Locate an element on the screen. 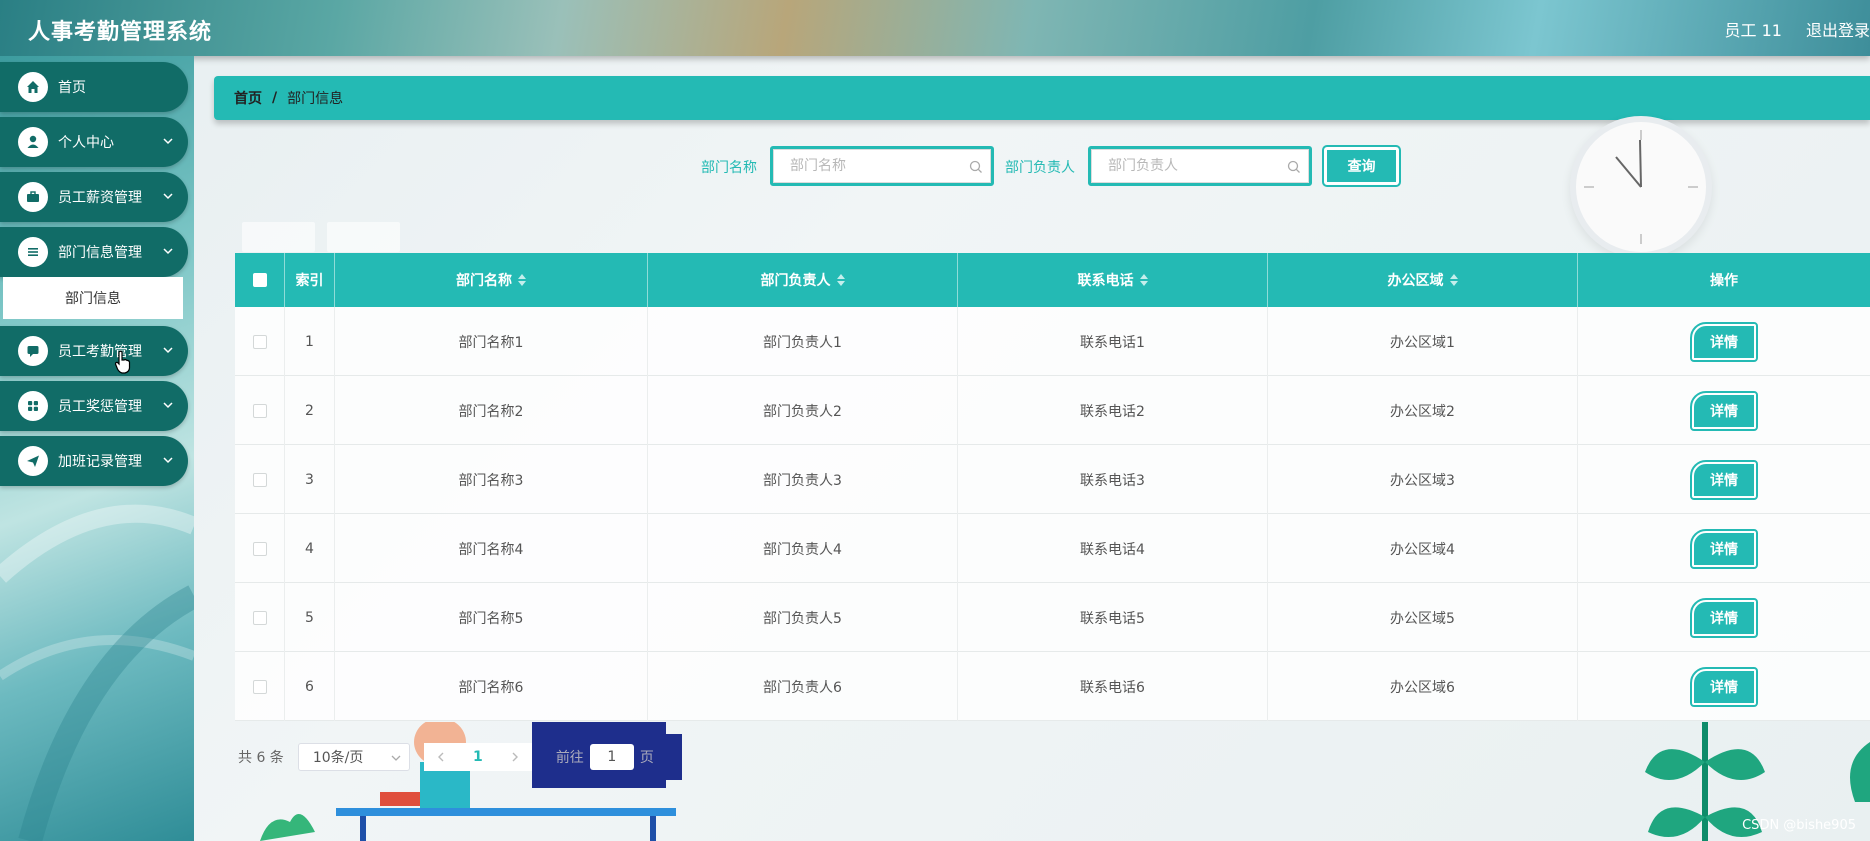 This screenshot has height=841, width=1870. column-header-area: 办公区域 is located at coordinates (1423, 280).